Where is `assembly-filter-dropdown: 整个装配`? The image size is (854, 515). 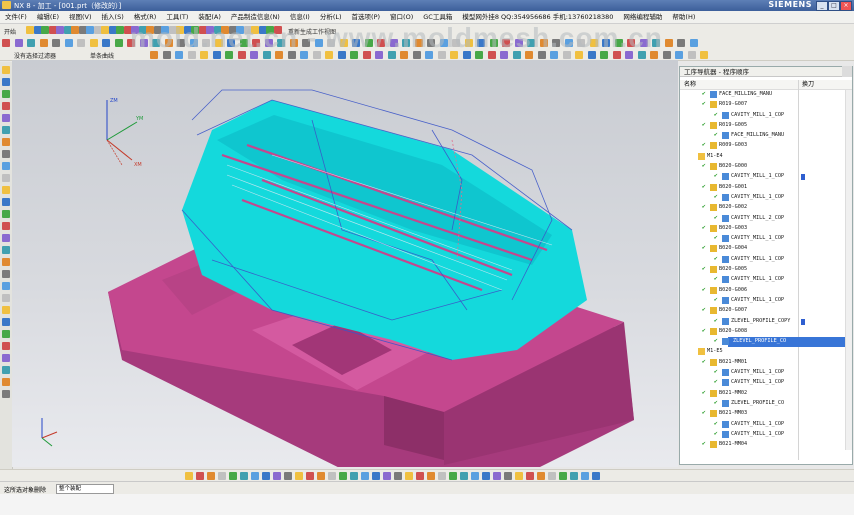 assembly-filter-dropdown: 整个装配 is located at coordinates (85, 489).